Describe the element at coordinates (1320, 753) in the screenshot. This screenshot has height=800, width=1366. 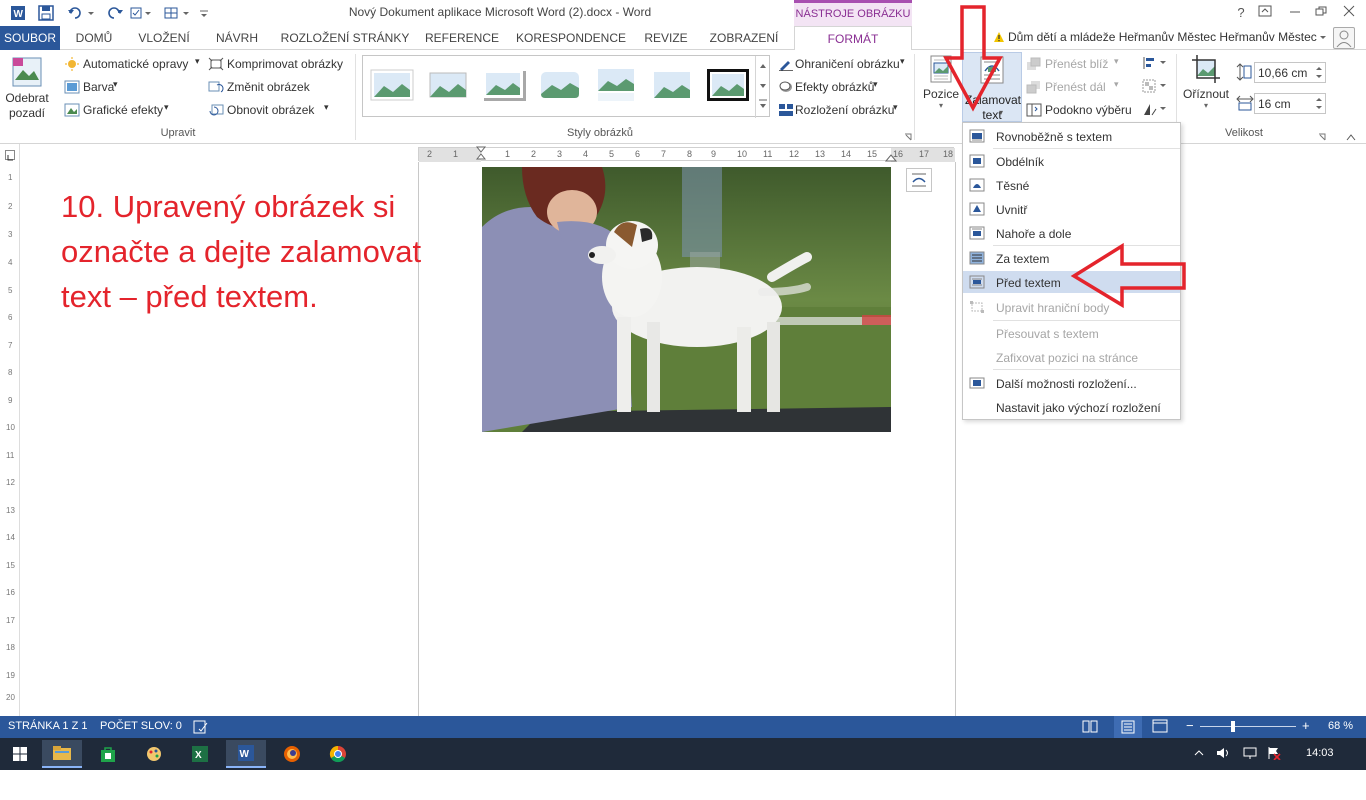
I see `system-clock: 14:03` at that location.